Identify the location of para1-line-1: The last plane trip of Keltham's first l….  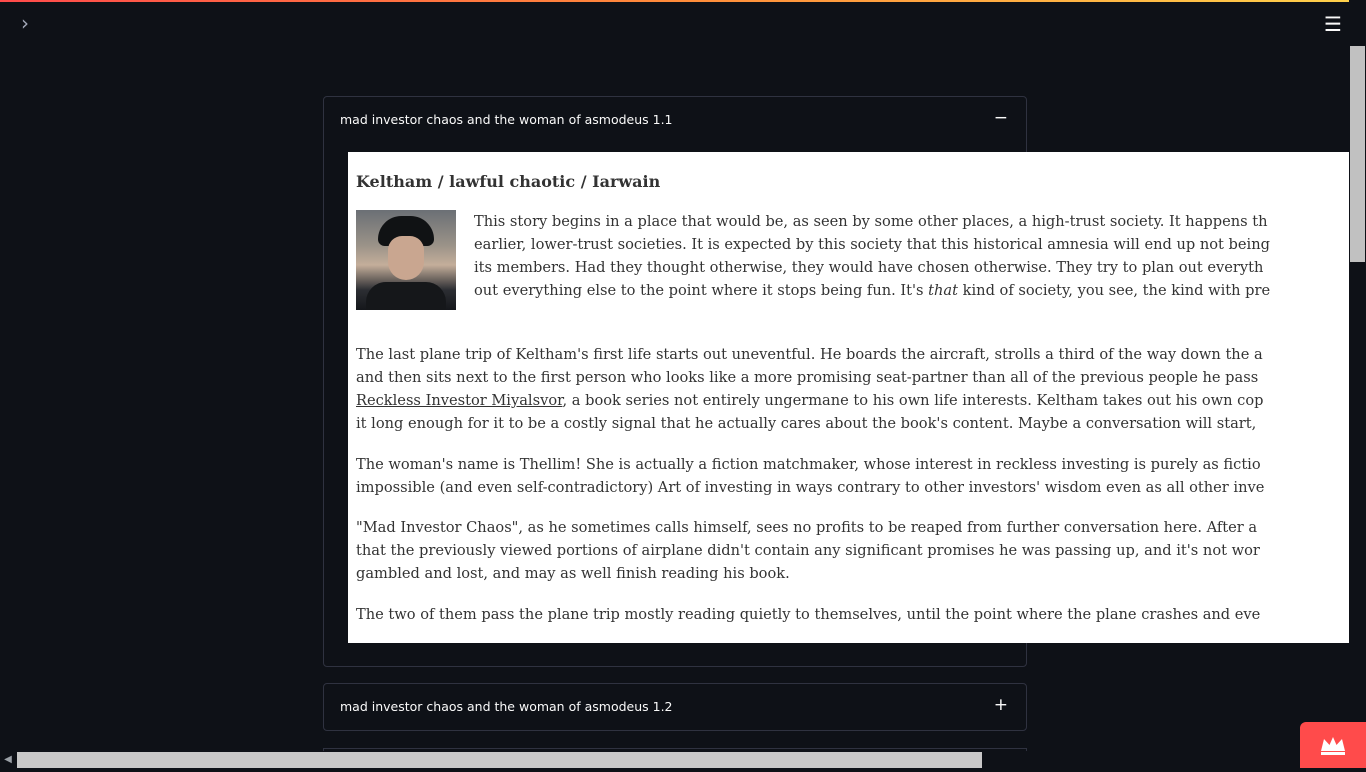
(809, 354).